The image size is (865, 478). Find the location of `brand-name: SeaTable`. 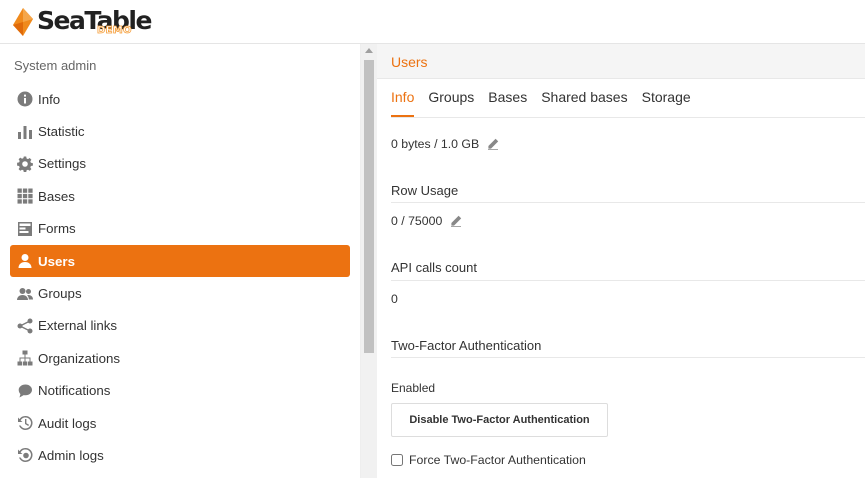

brand-name: SeaTable is located at coordinates (94, 20).